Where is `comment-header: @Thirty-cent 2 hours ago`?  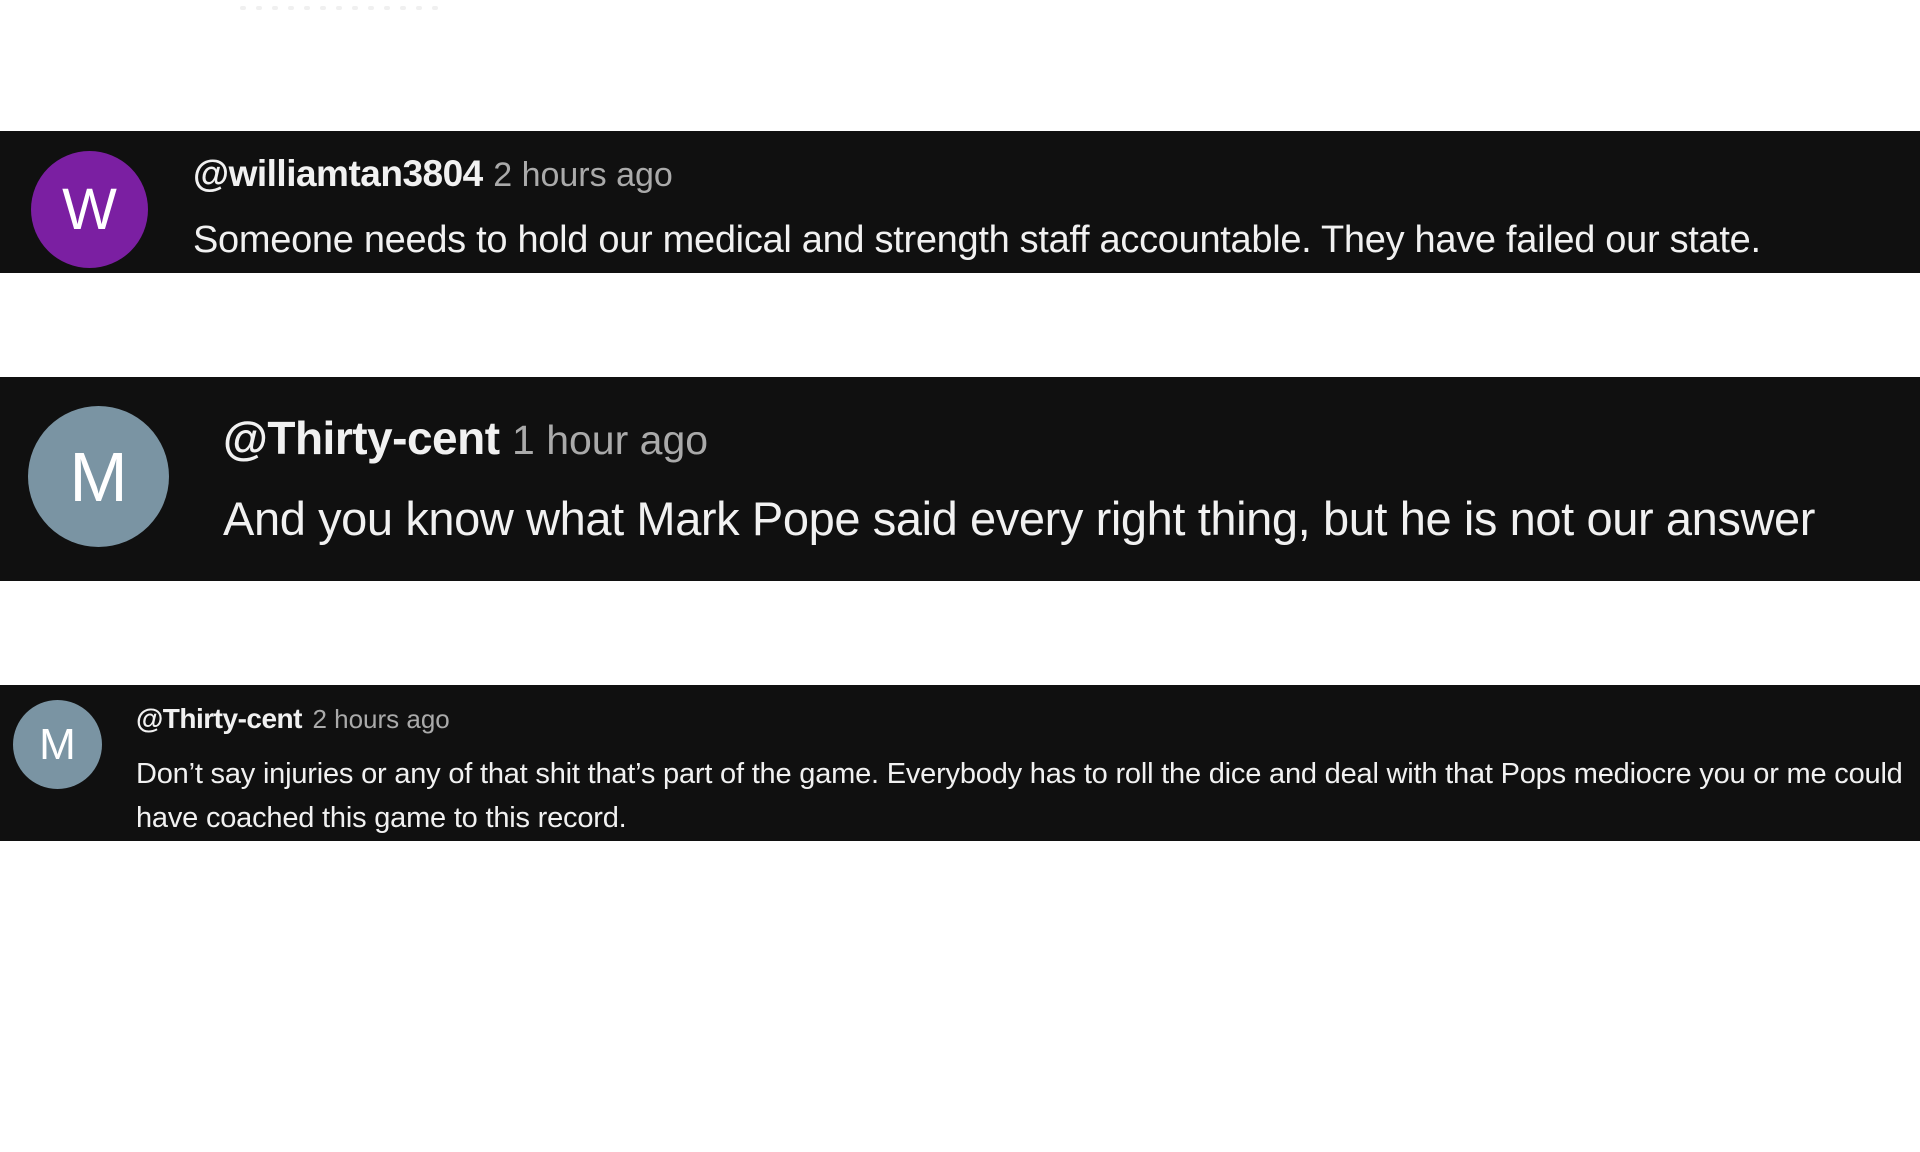
comment-header: @Thirty-cent 2 hours ago is located at coordinates (293, 719).